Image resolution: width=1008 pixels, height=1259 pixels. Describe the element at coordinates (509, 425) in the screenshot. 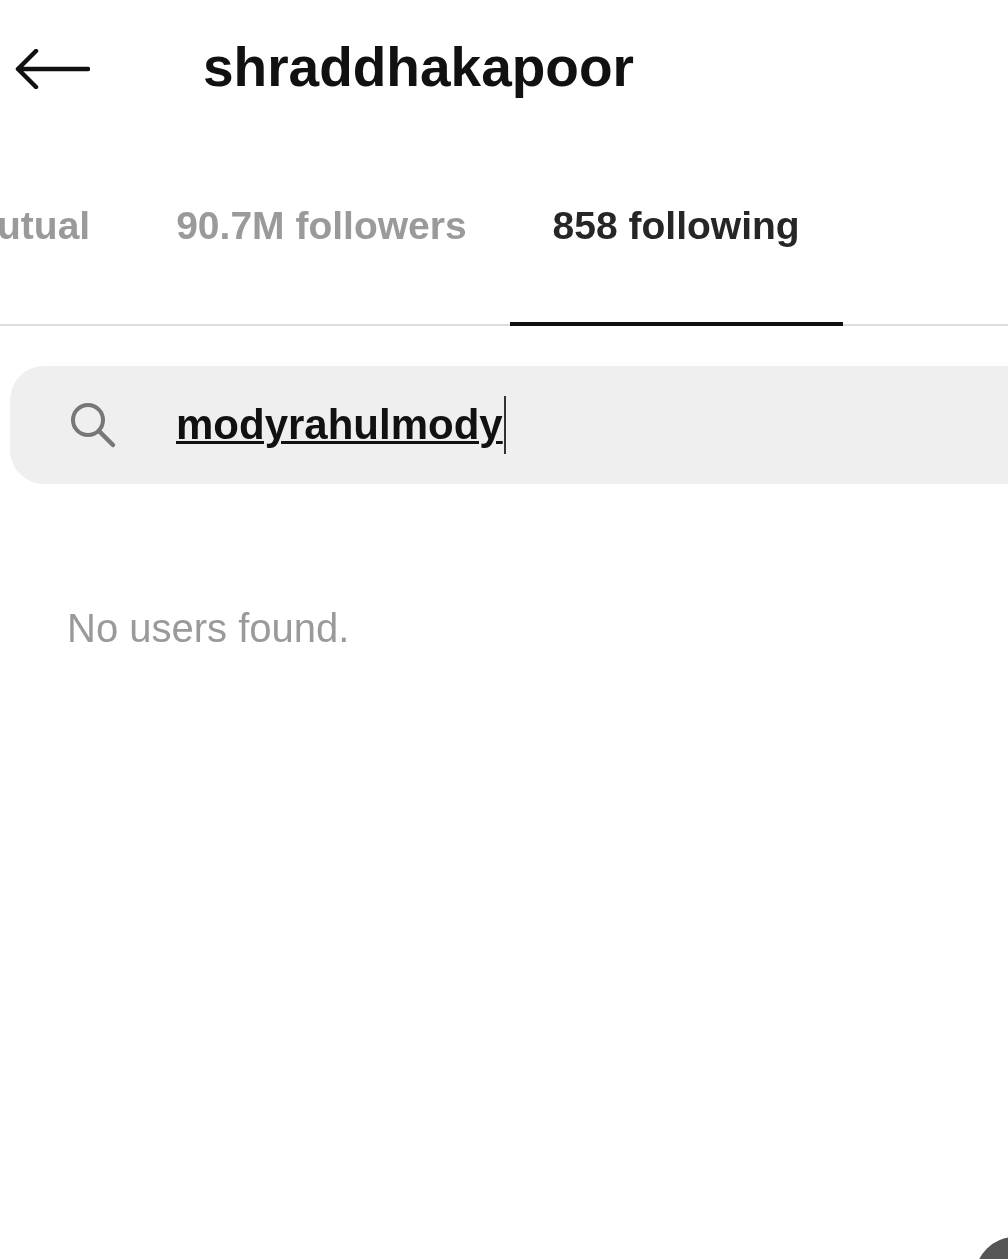

I see `search-field: modyrahulmody` at that location.